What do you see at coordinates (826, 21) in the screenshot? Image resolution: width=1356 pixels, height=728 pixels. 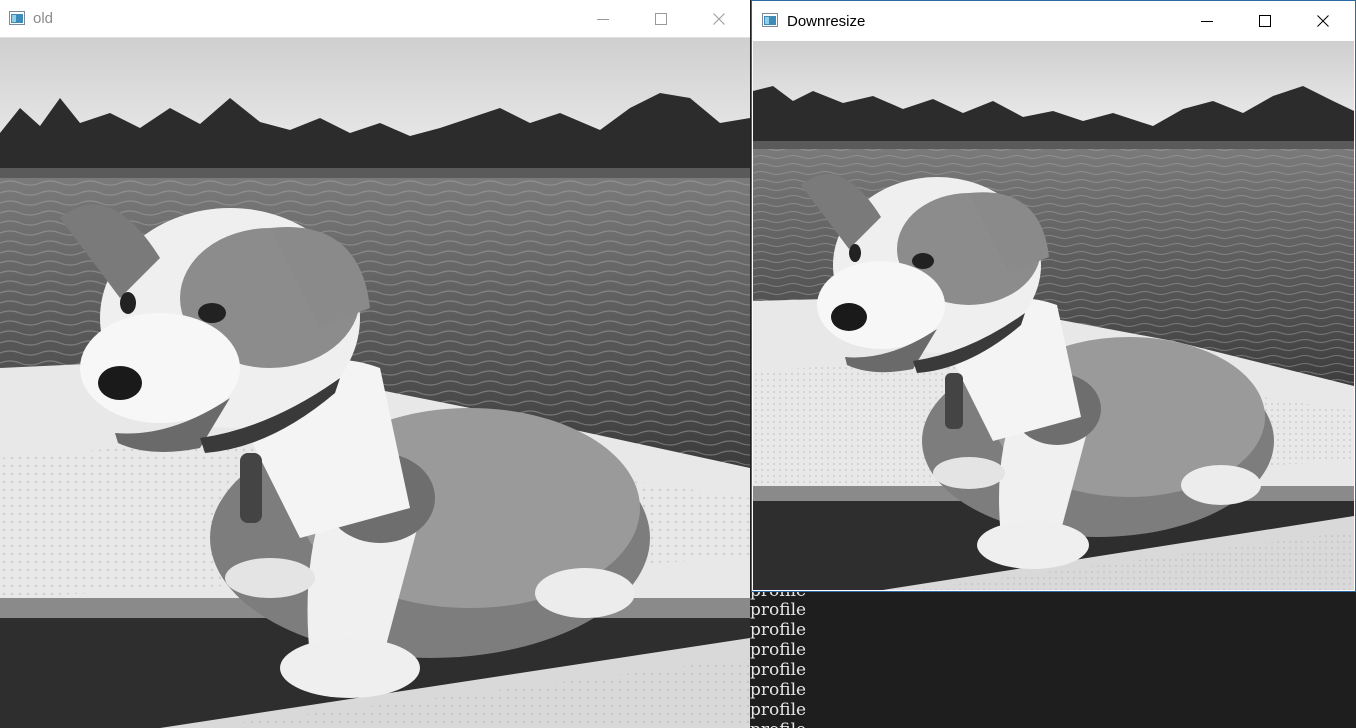 I see `window-title: Downresize` at bounding box center [826, 21].